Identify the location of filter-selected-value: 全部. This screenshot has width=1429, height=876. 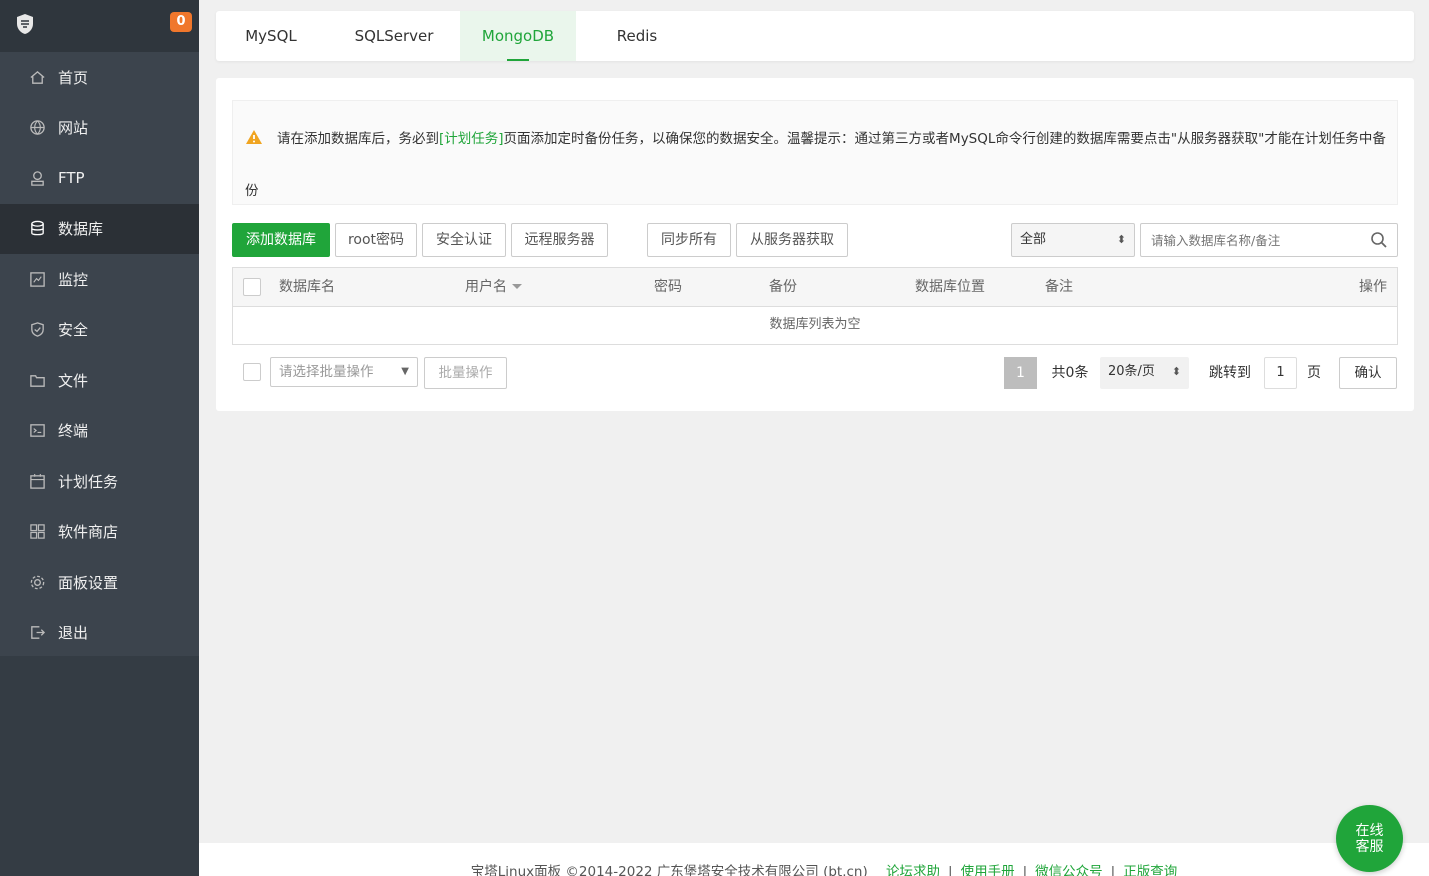
(1033, 239).